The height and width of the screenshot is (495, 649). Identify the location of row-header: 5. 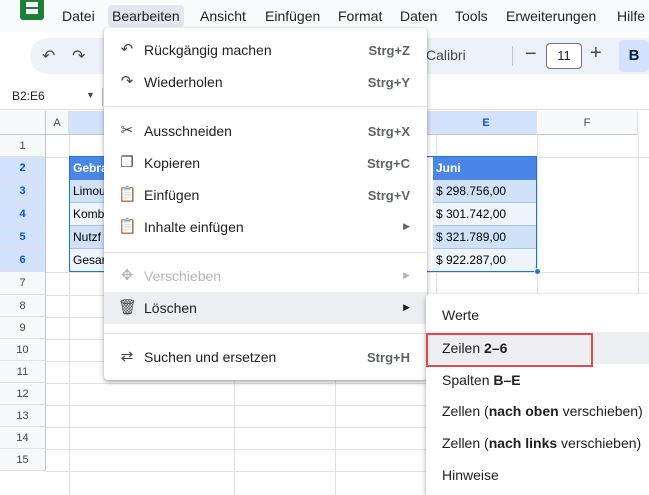
(23, 237).